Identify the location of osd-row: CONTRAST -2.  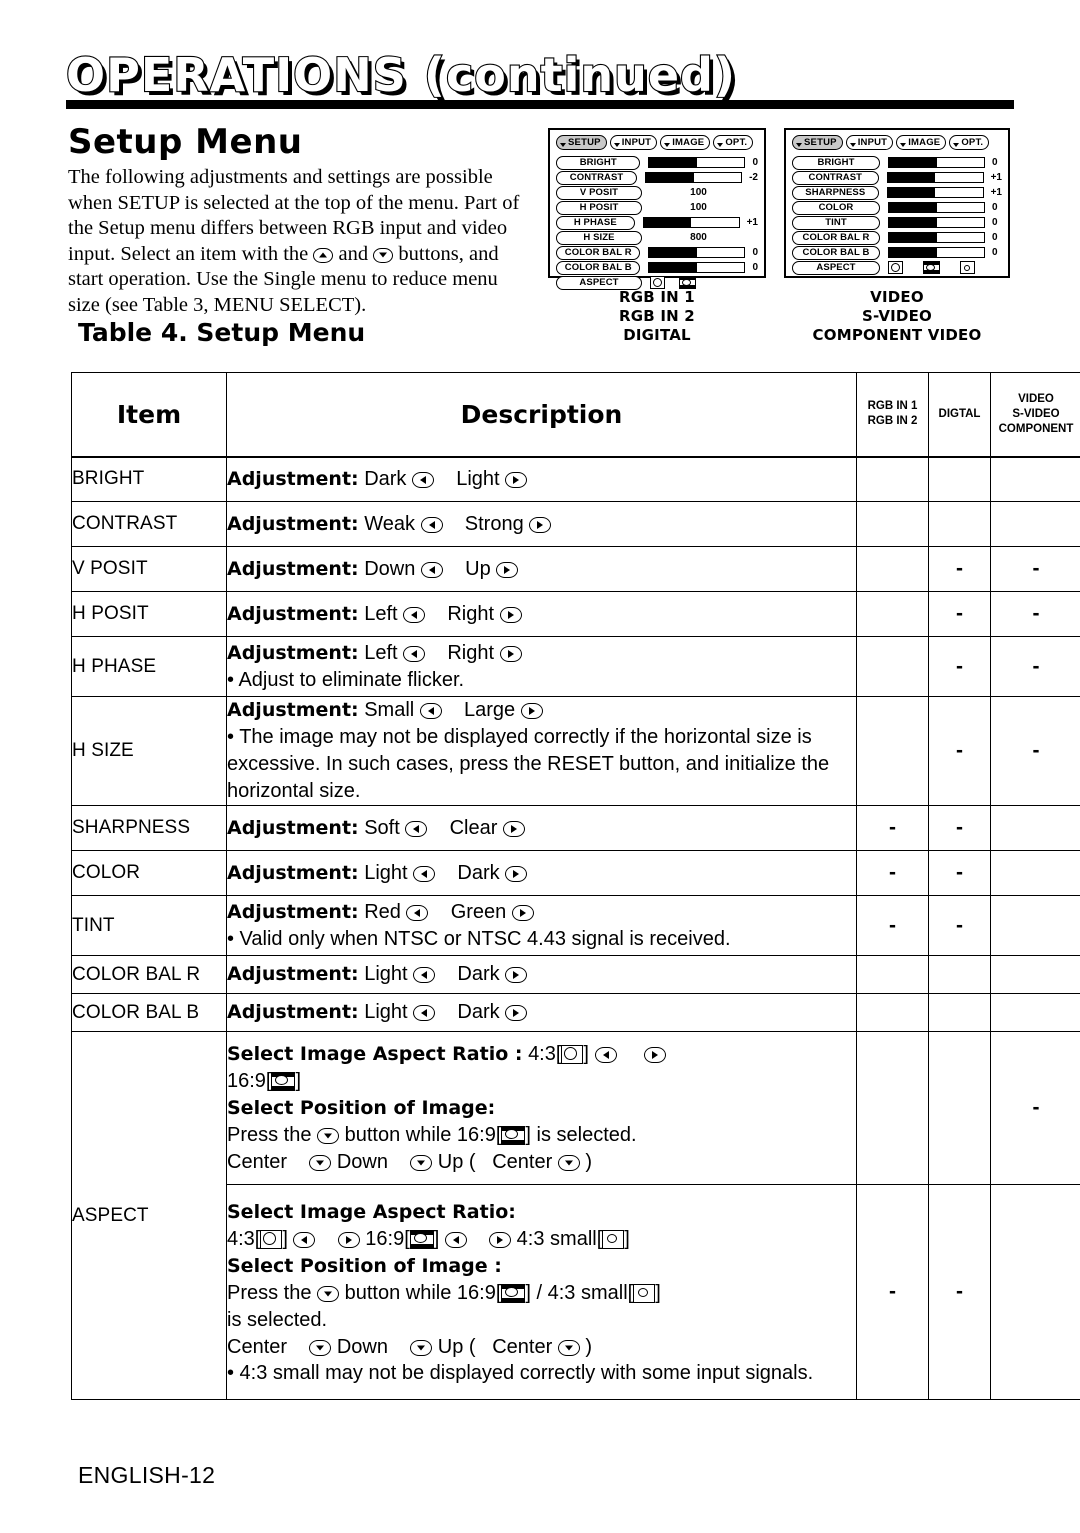
(657, 178).